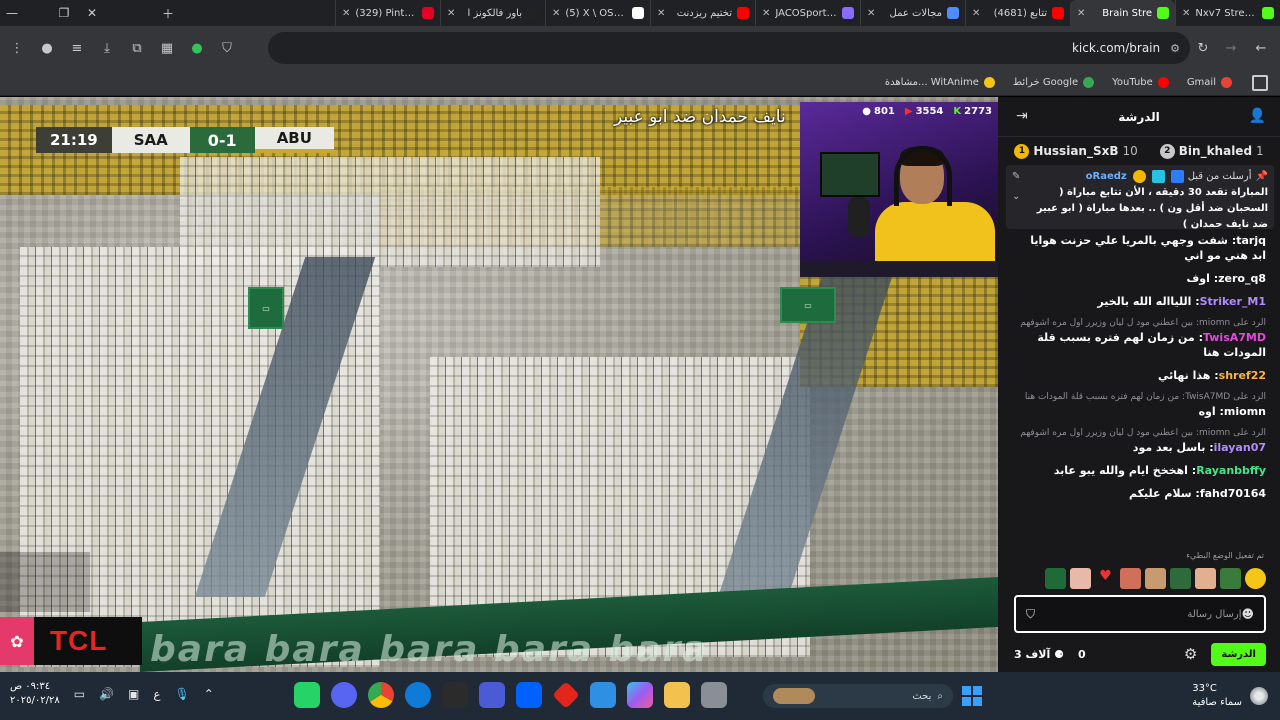 Image resolution: width=1280 pixels, height=720 pixels. What do you see at coordinates (1016, 176) in the screenshot?
I see `unpin-icon: ✎` at bounding box center [1016, 176].